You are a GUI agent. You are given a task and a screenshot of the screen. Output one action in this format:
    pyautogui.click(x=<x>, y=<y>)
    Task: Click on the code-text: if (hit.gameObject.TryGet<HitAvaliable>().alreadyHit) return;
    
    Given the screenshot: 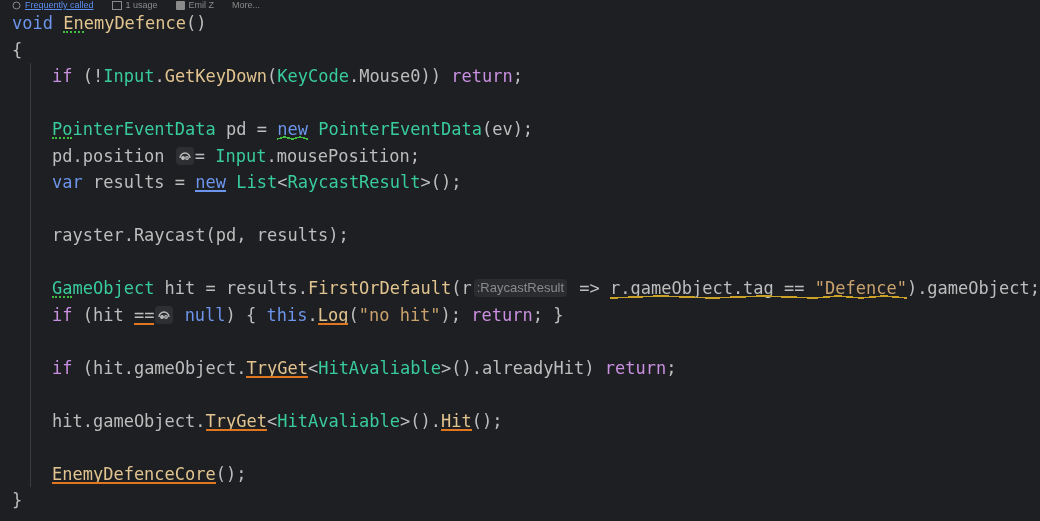 What is the action you would take?
    pyautogui.click(x=364, y=368)
    